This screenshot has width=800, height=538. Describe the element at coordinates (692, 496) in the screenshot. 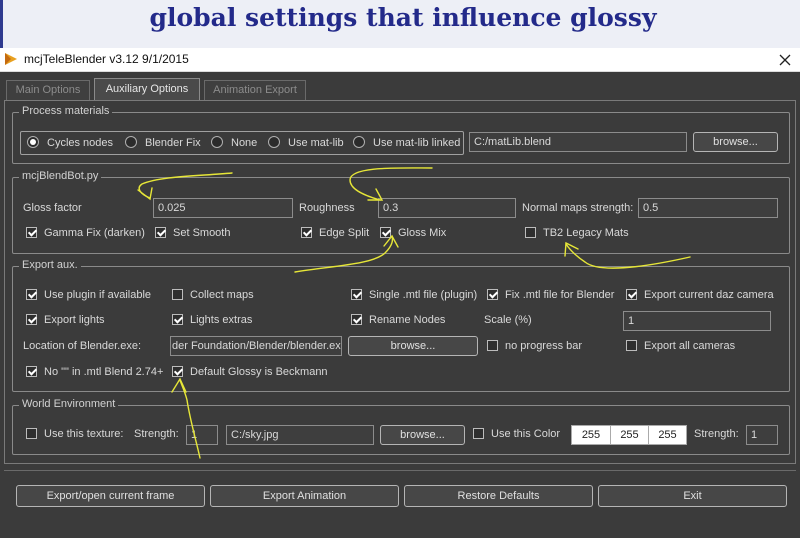

I see `exit-button: Exit` at that location.